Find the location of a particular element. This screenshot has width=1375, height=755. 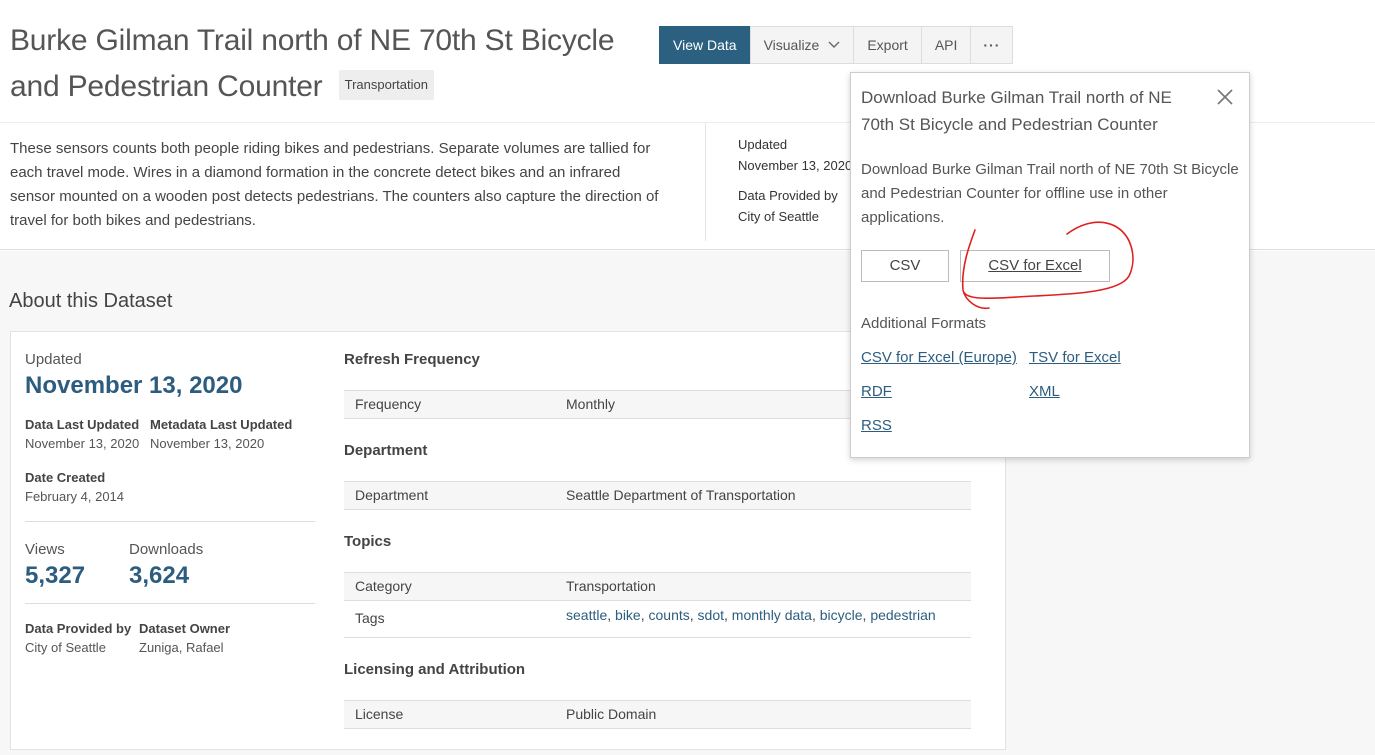

frequency-key: Frequency is located at coordinates (388, 404).